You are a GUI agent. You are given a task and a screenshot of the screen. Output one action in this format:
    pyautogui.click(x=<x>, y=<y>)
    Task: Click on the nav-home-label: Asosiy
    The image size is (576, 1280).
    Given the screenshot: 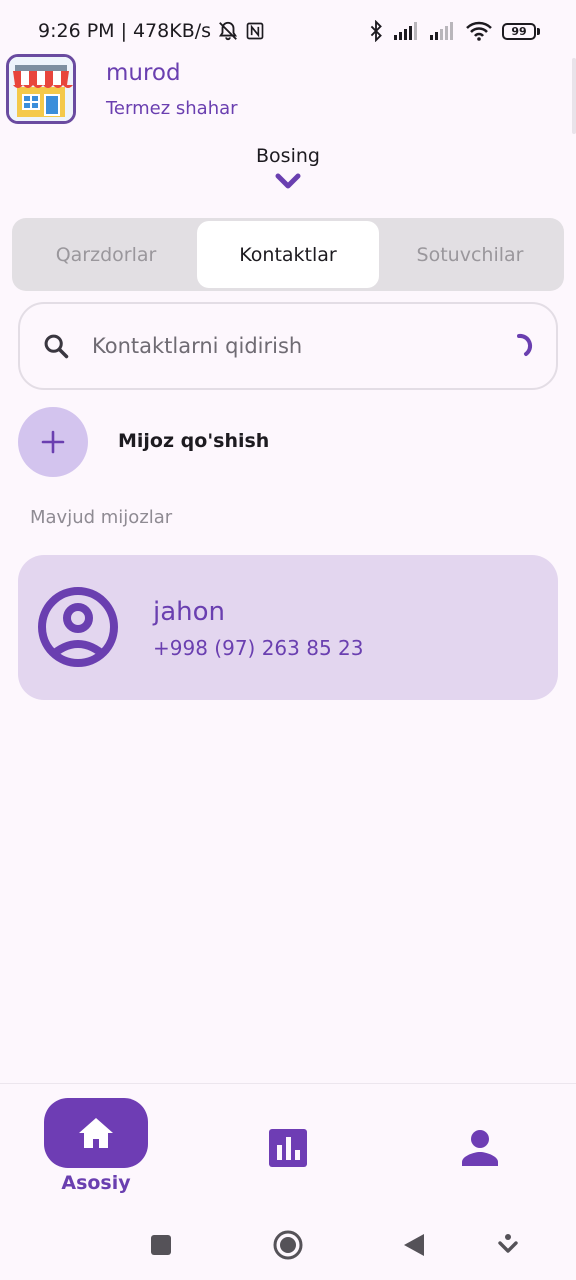 What is the action you would take?
    pyautogui.click(x=96, y=1183)
    